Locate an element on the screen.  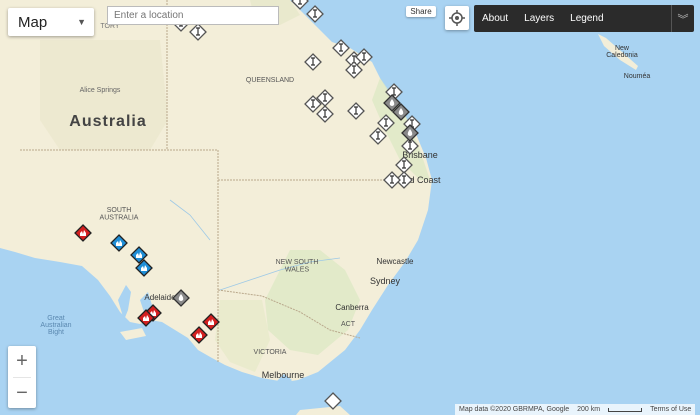
map-label-melbourne: Melbourne is located at coordinates (283, 375).